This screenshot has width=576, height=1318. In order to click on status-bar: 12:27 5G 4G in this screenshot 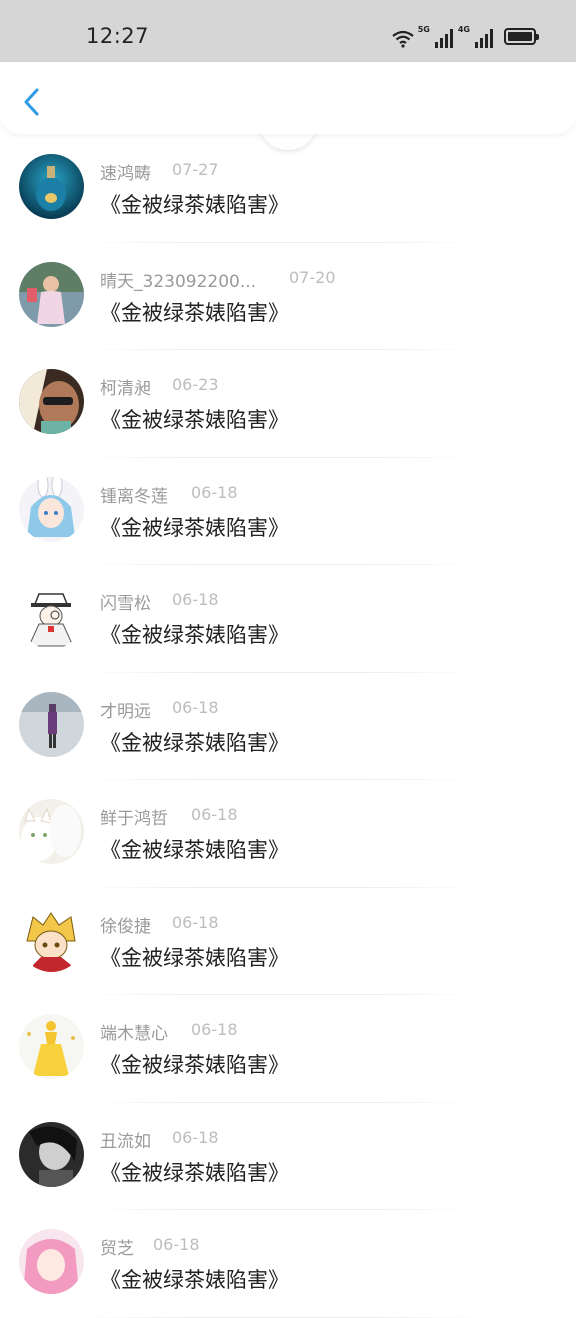, I will do `click(288, 31)`.